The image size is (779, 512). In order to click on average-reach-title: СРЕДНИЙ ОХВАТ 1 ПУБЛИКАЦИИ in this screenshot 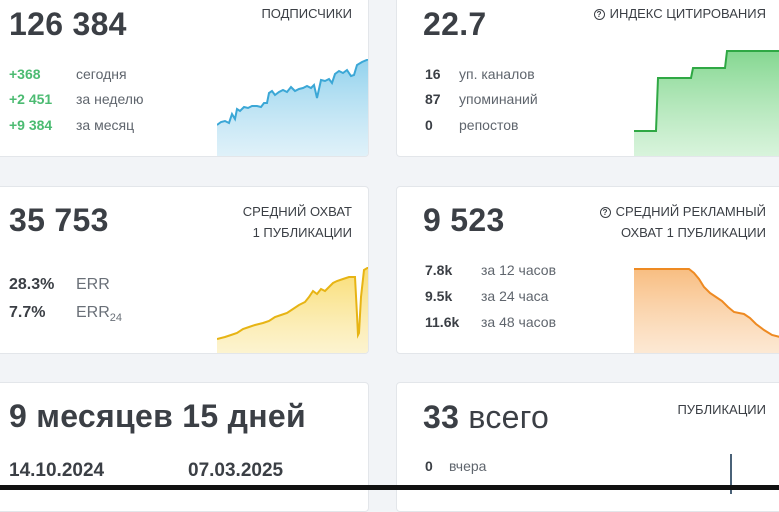, I will do `click(297, 222)`.